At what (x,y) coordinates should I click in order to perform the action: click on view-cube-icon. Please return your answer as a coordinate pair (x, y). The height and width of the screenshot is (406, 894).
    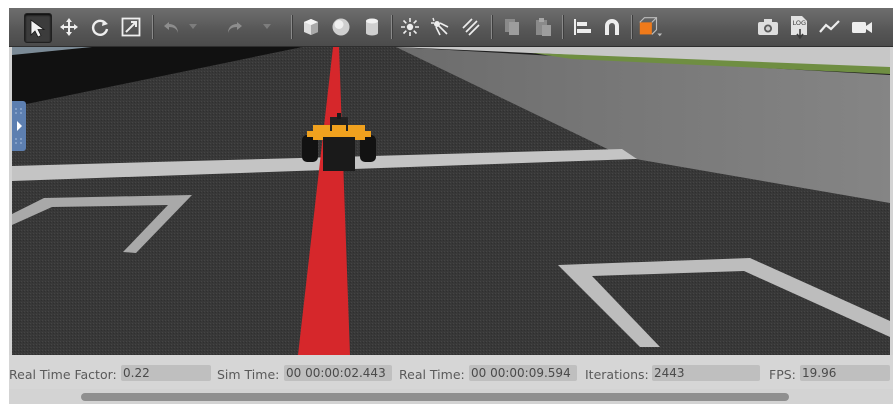
    Looking at the image, I should click on (651, 27).